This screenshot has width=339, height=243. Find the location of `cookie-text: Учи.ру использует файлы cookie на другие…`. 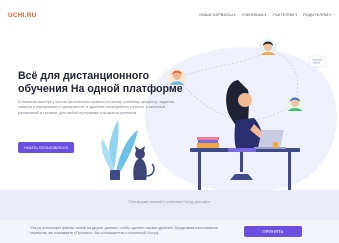

cookie-text: Учи.ру использует файлы cookie на другие… is located at coordinates (124, 230).